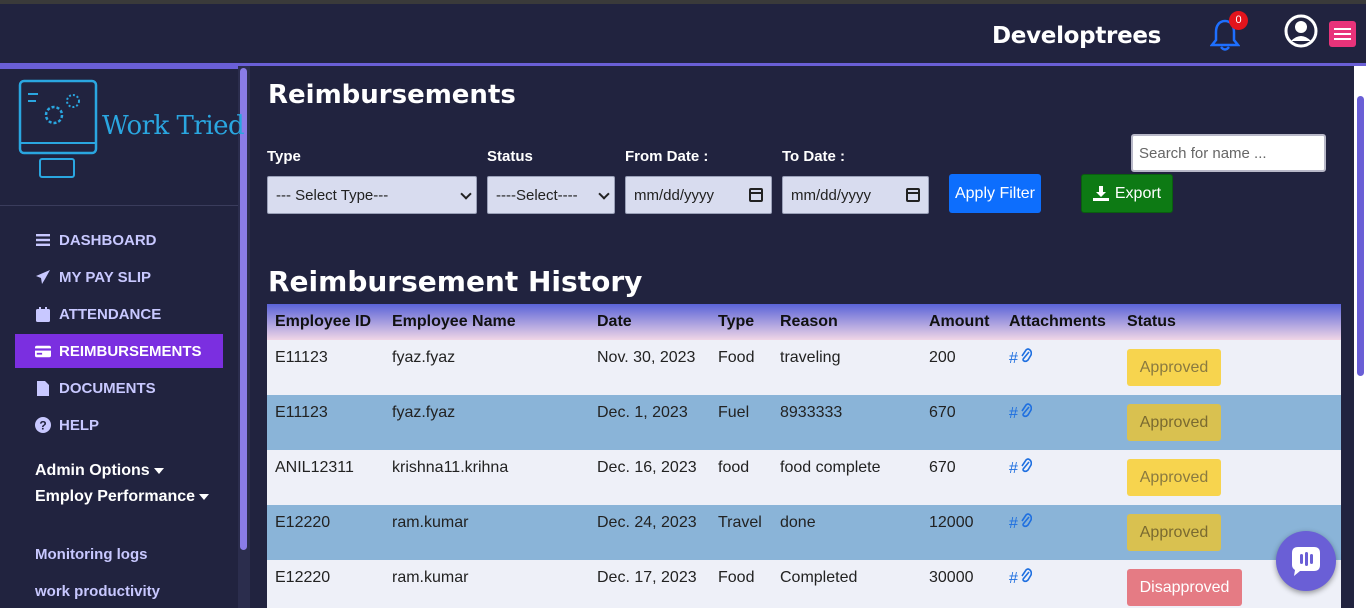  Describe the element at coordinates (647, 577) in the screenshot. I see `cell-date: Dec. 17, 2023` at that location.